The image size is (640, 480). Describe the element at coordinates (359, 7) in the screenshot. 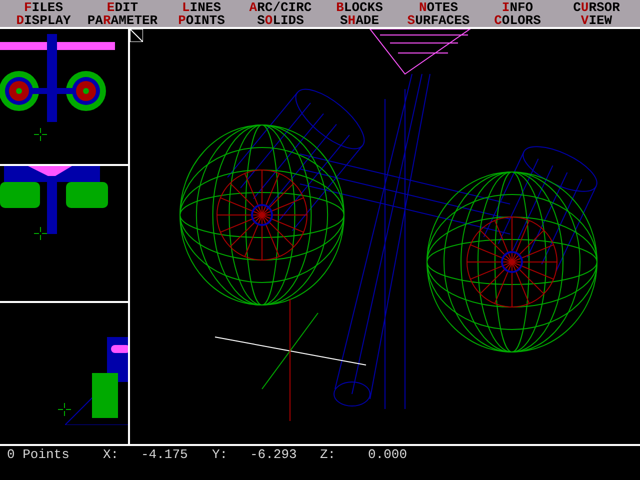

I see `menu-item: BLOCKS` at that location.